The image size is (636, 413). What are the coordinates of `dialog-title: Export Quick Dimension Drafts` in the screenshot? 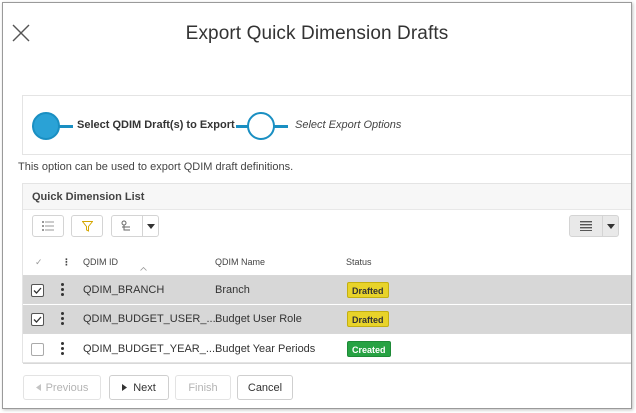 It's located at (317, 33).